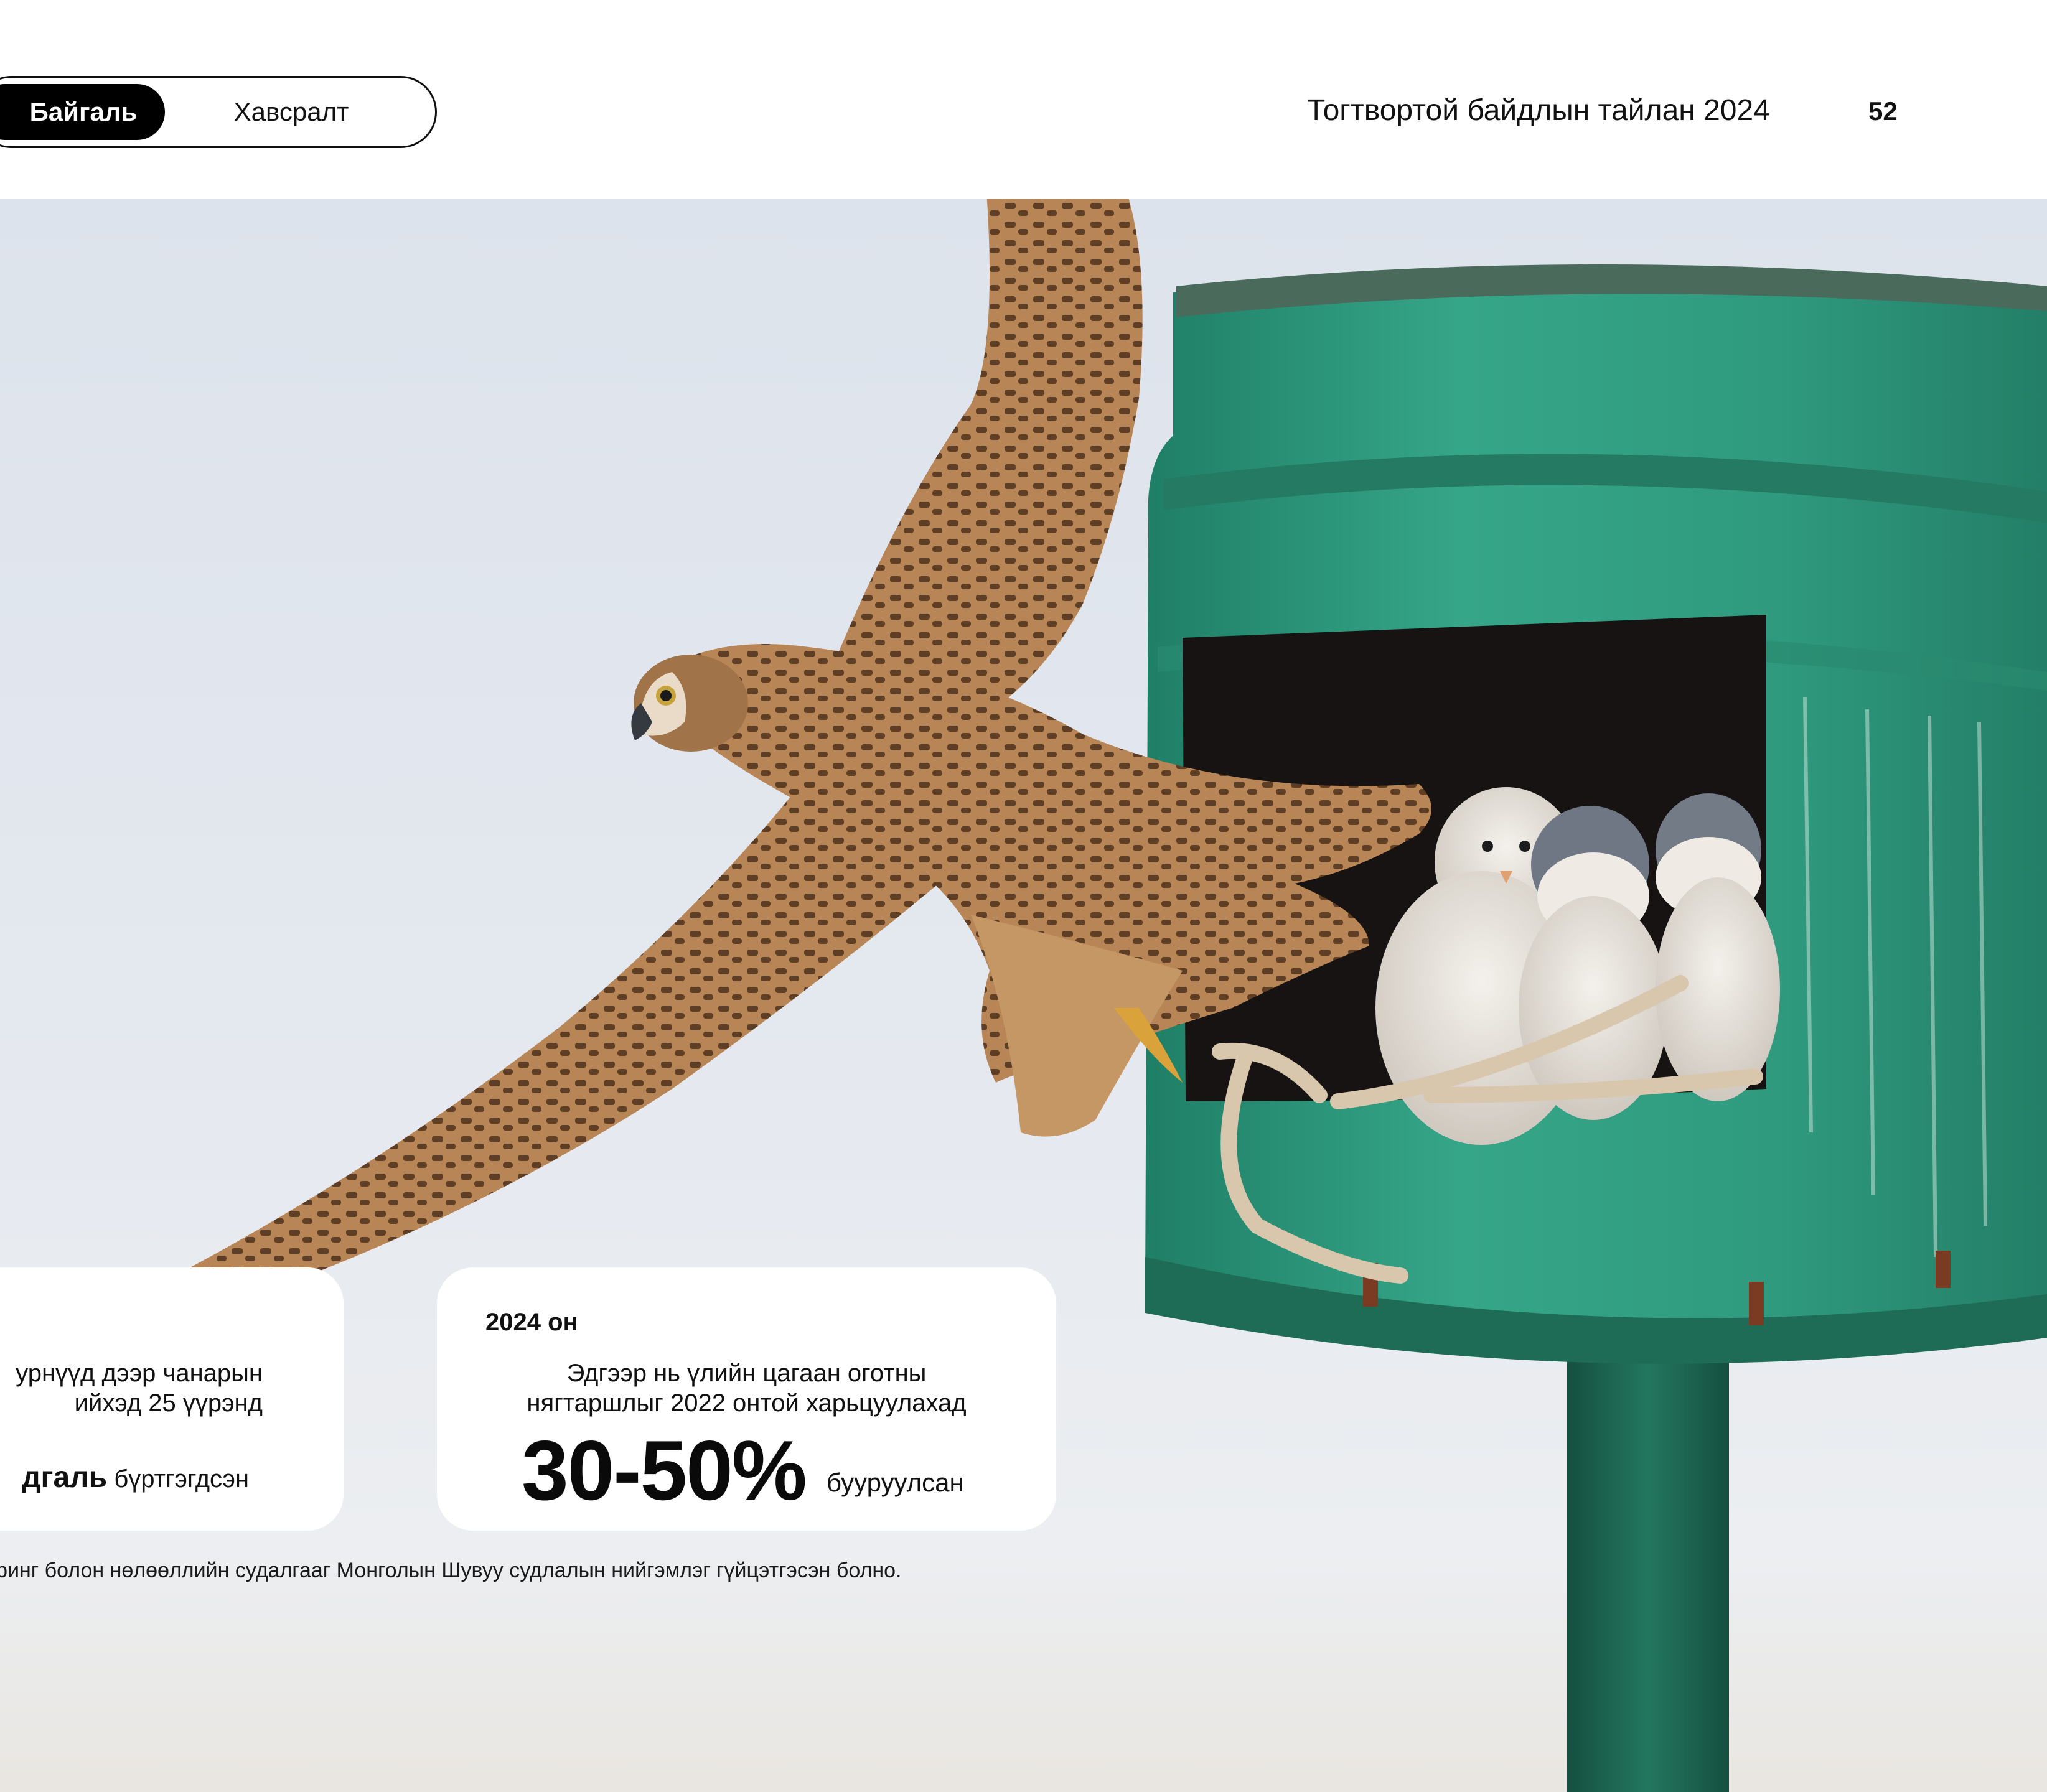 This screenshot has height=1792, width=2047. Describe the element at coordinates (531, 1322) in the screenshot. I see `stat-year: 2024 он` at that location.